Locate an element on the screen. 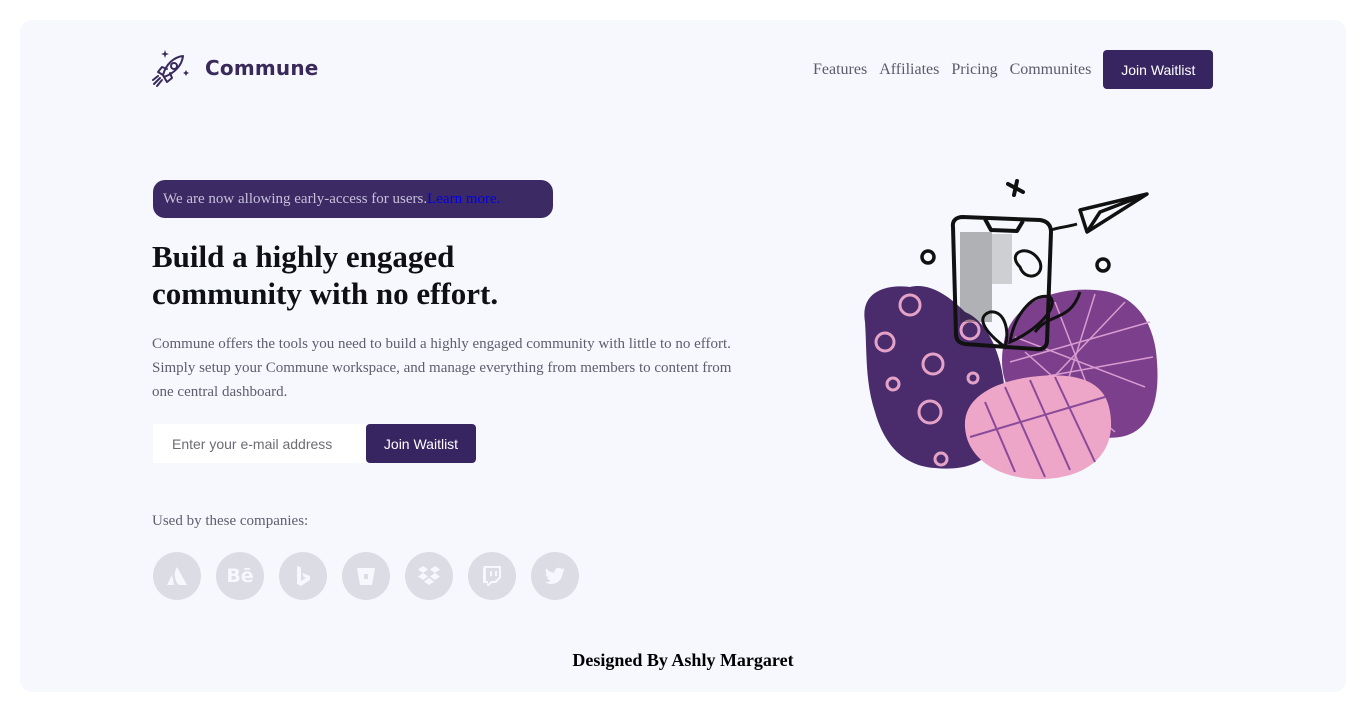 The height and width of the screenshot is (712, 1366). twitter-icon is located at coordinates (555, 576).